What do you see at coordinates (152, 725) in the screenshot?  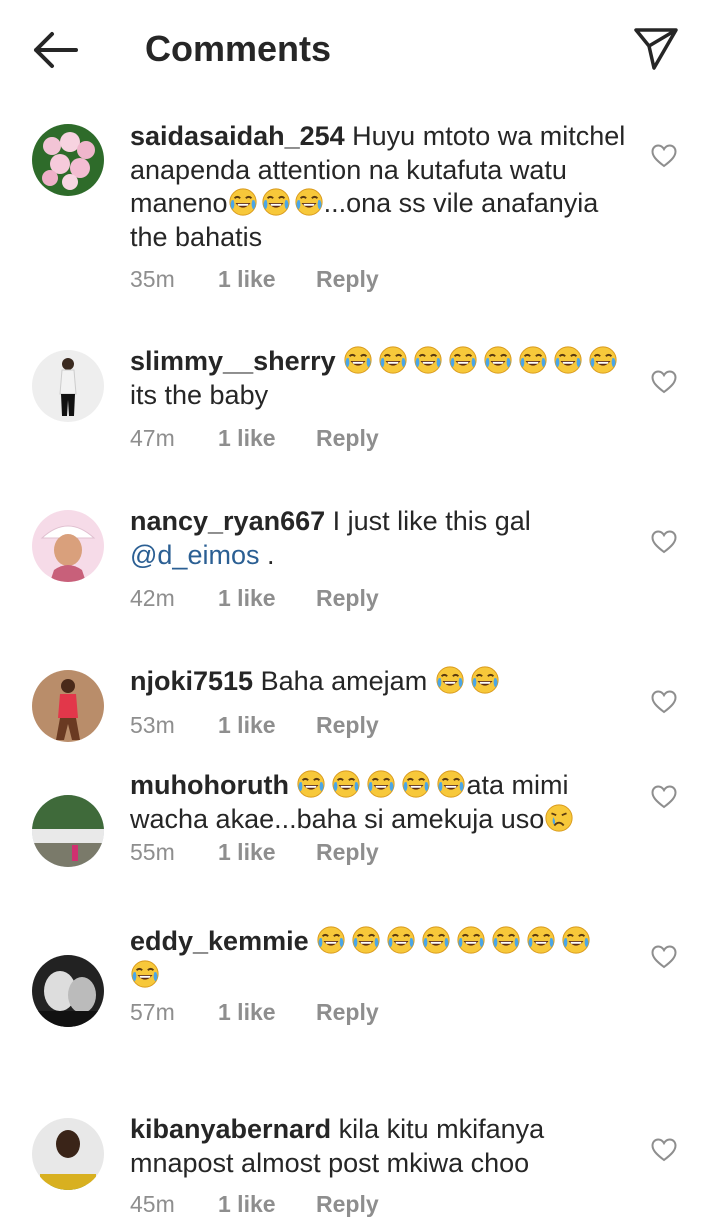 I see `comment-time: 53m` at bounding box center [152, 725].